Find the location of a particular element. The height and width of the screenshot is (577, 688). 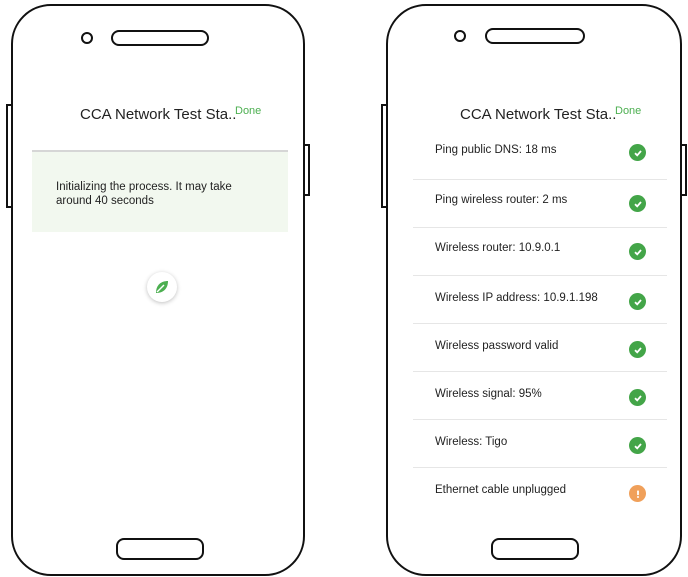

result-label: Wireless signal: 95% is located at coordinates (488, 394).